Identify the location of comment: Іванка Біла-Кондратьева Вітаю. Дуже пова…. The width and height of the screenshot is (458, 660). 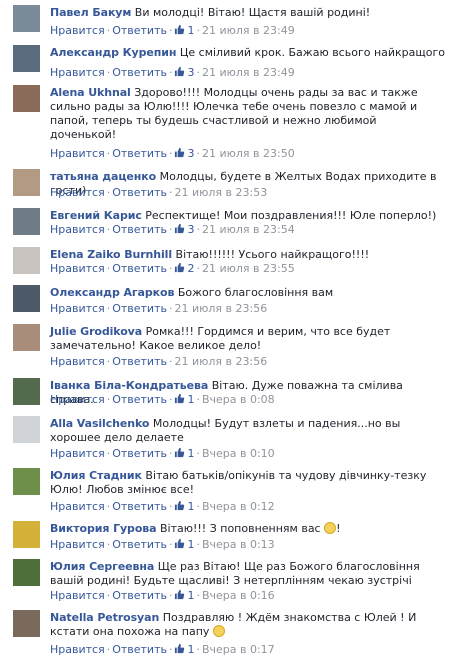
(229, 392).